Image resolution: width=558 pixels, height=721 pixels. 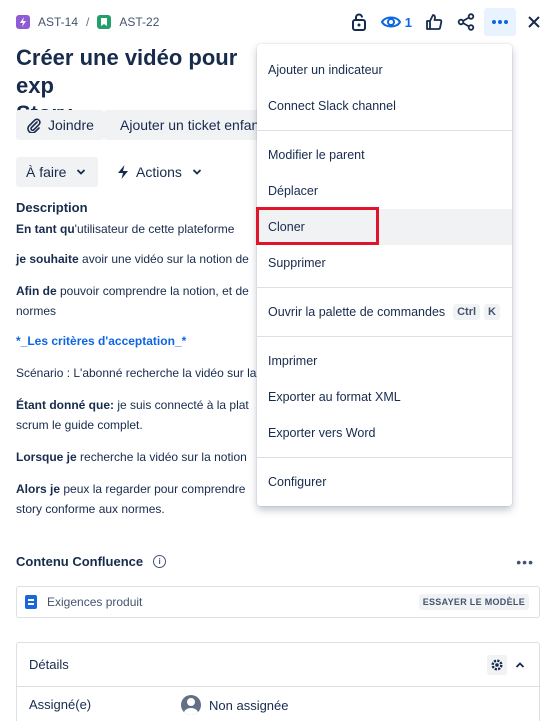 I want to click on actions-label: Actions, so click(x=159, y=172).